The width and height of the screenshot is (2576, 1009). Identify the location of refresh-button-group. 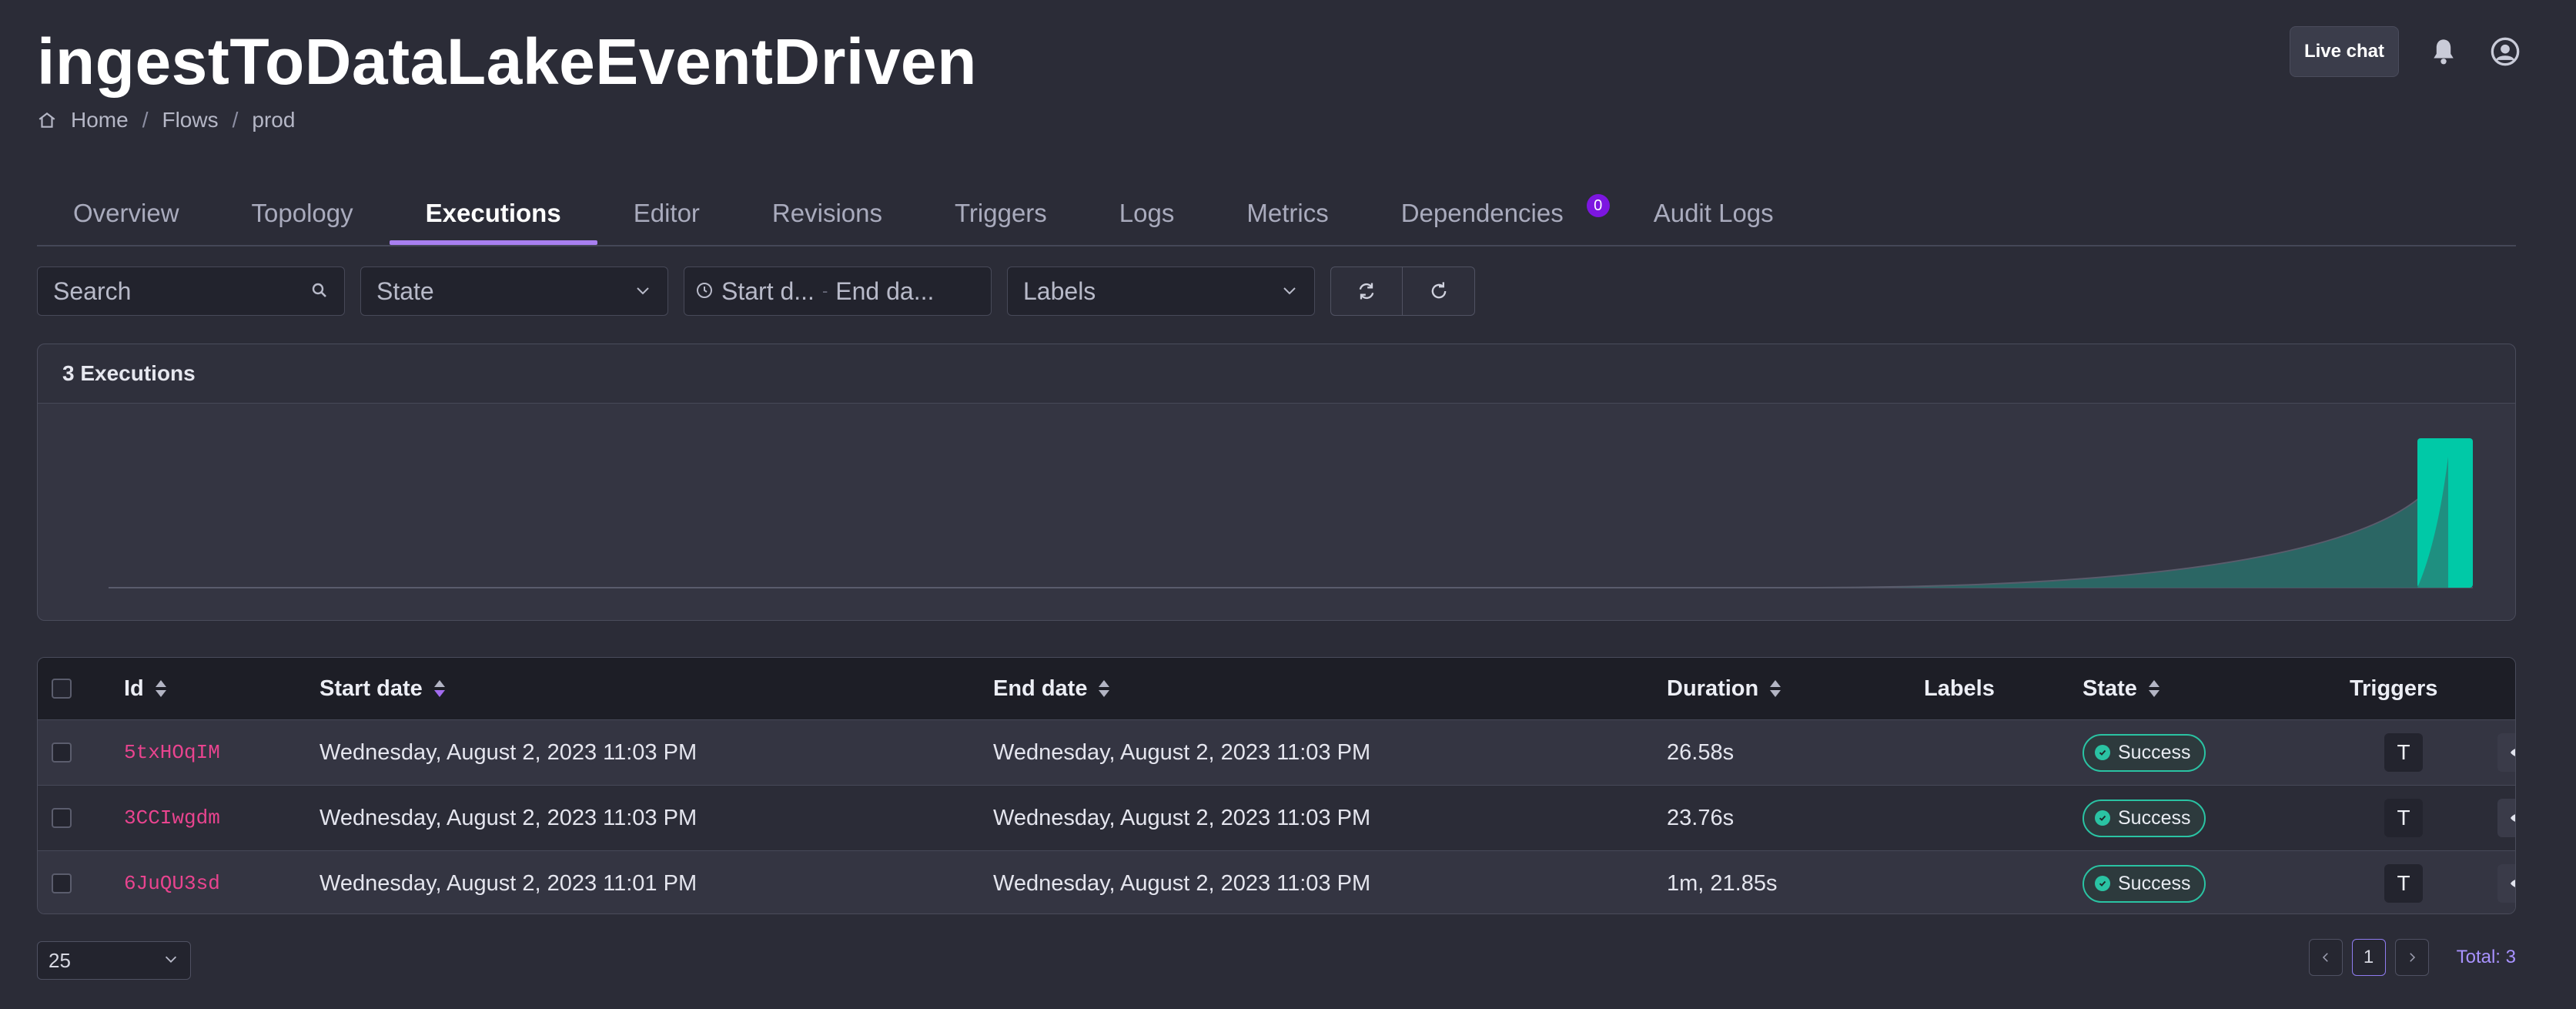
(1402, 291).